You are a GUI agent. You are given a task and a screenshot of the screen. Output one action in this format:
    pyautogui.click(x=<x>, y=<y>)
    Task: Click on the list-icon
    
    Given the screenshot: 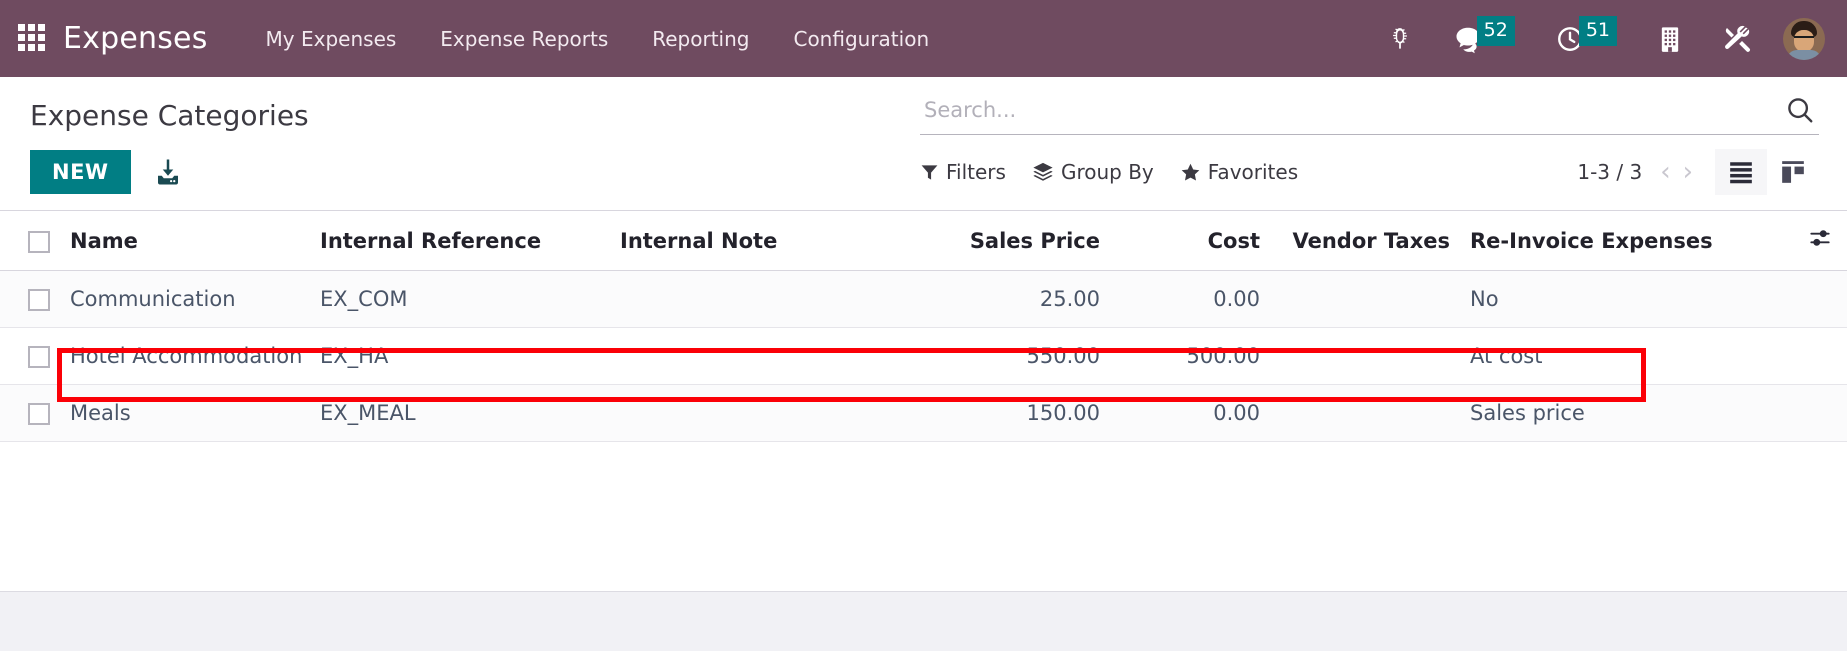 What is the action you would take?
    pyautogui.click(x=1741, y=173)
    